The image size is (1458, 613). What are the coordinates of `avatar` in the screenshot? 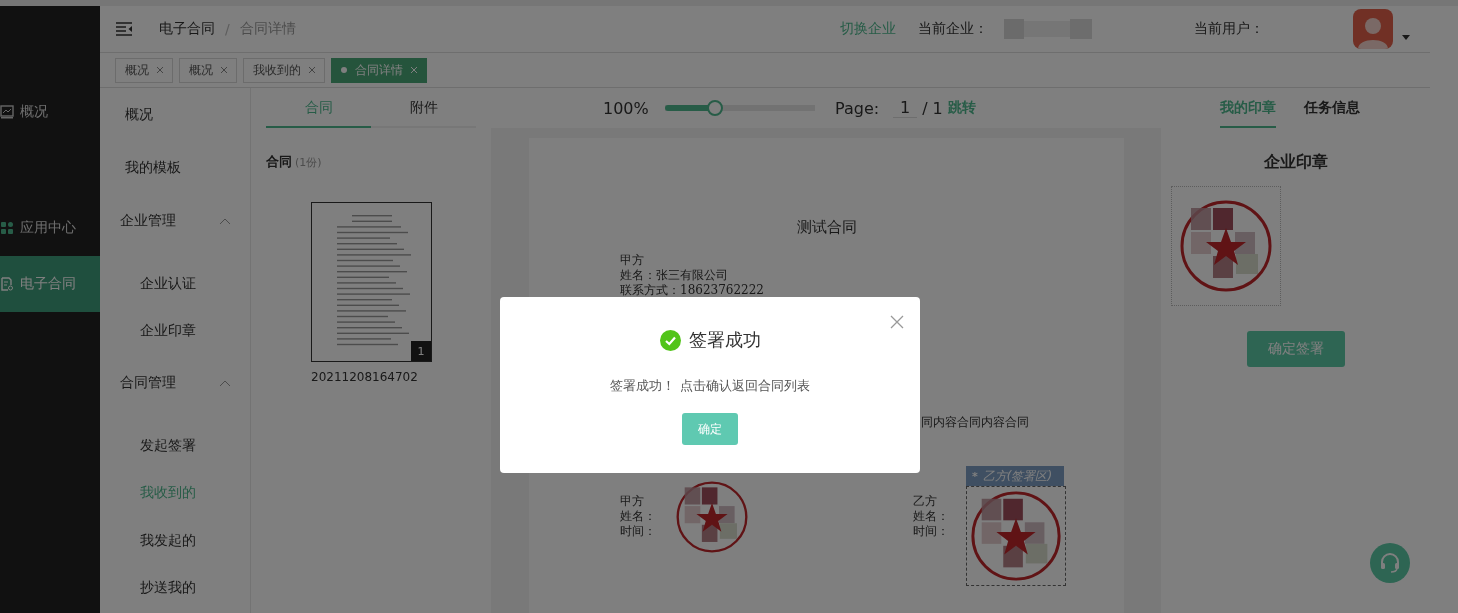 It's located at (1373, 29).